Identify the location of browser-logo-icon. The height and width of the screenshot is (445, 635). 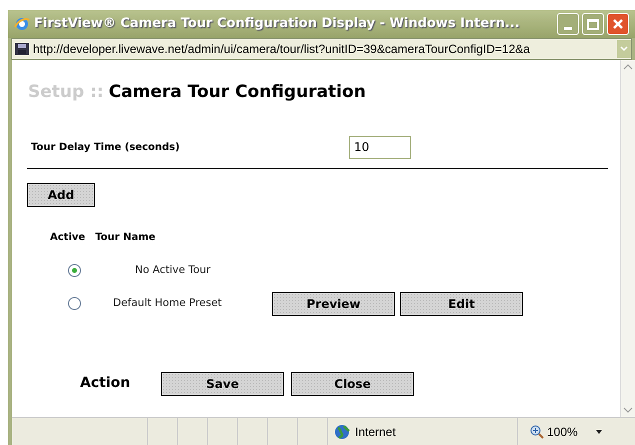
(22, 24).